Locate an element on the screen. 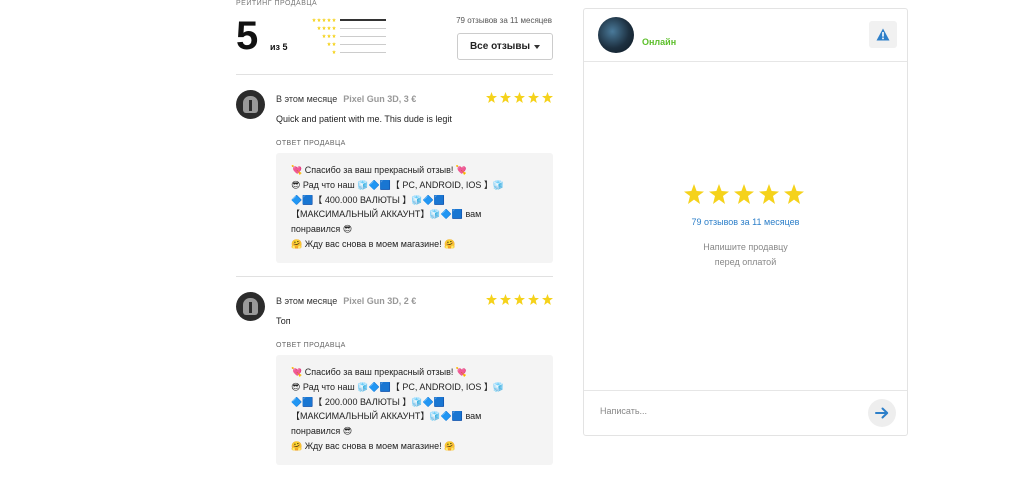  warning-triangle-icon is located at coordinates (883, 34).